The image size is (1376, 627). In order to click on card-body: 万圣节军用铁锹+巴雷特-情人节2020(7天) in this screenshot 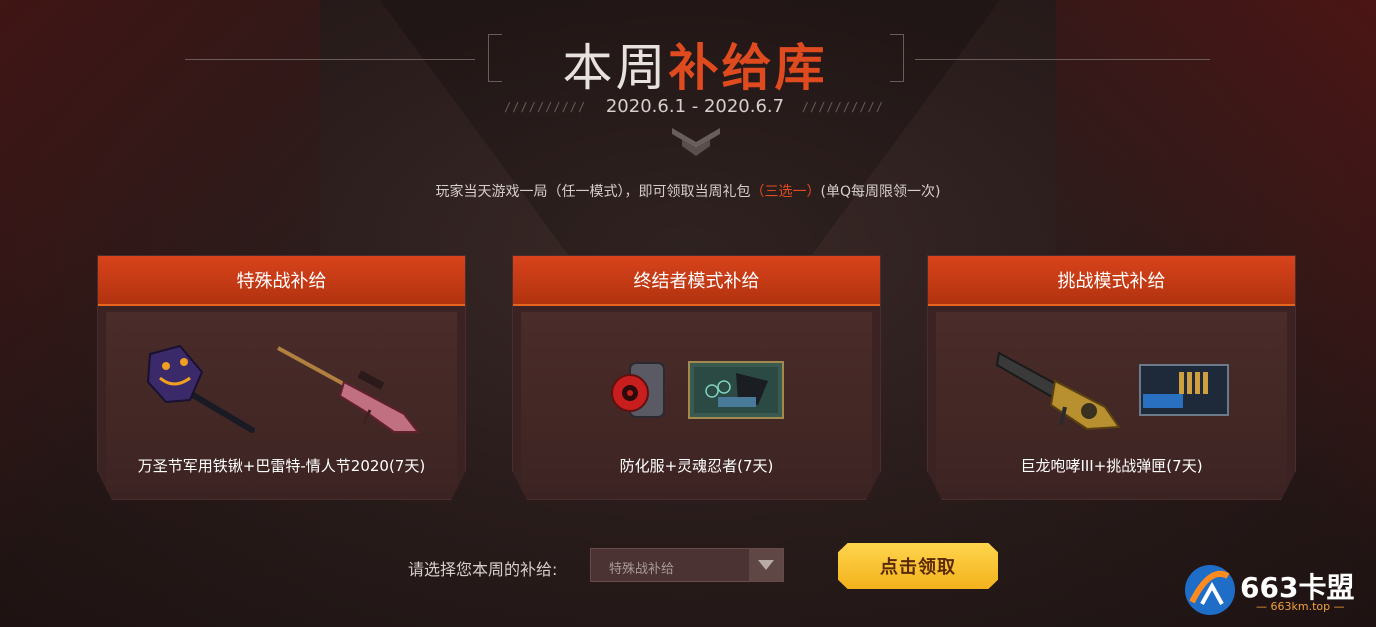, I will do `click(281, 401)`.